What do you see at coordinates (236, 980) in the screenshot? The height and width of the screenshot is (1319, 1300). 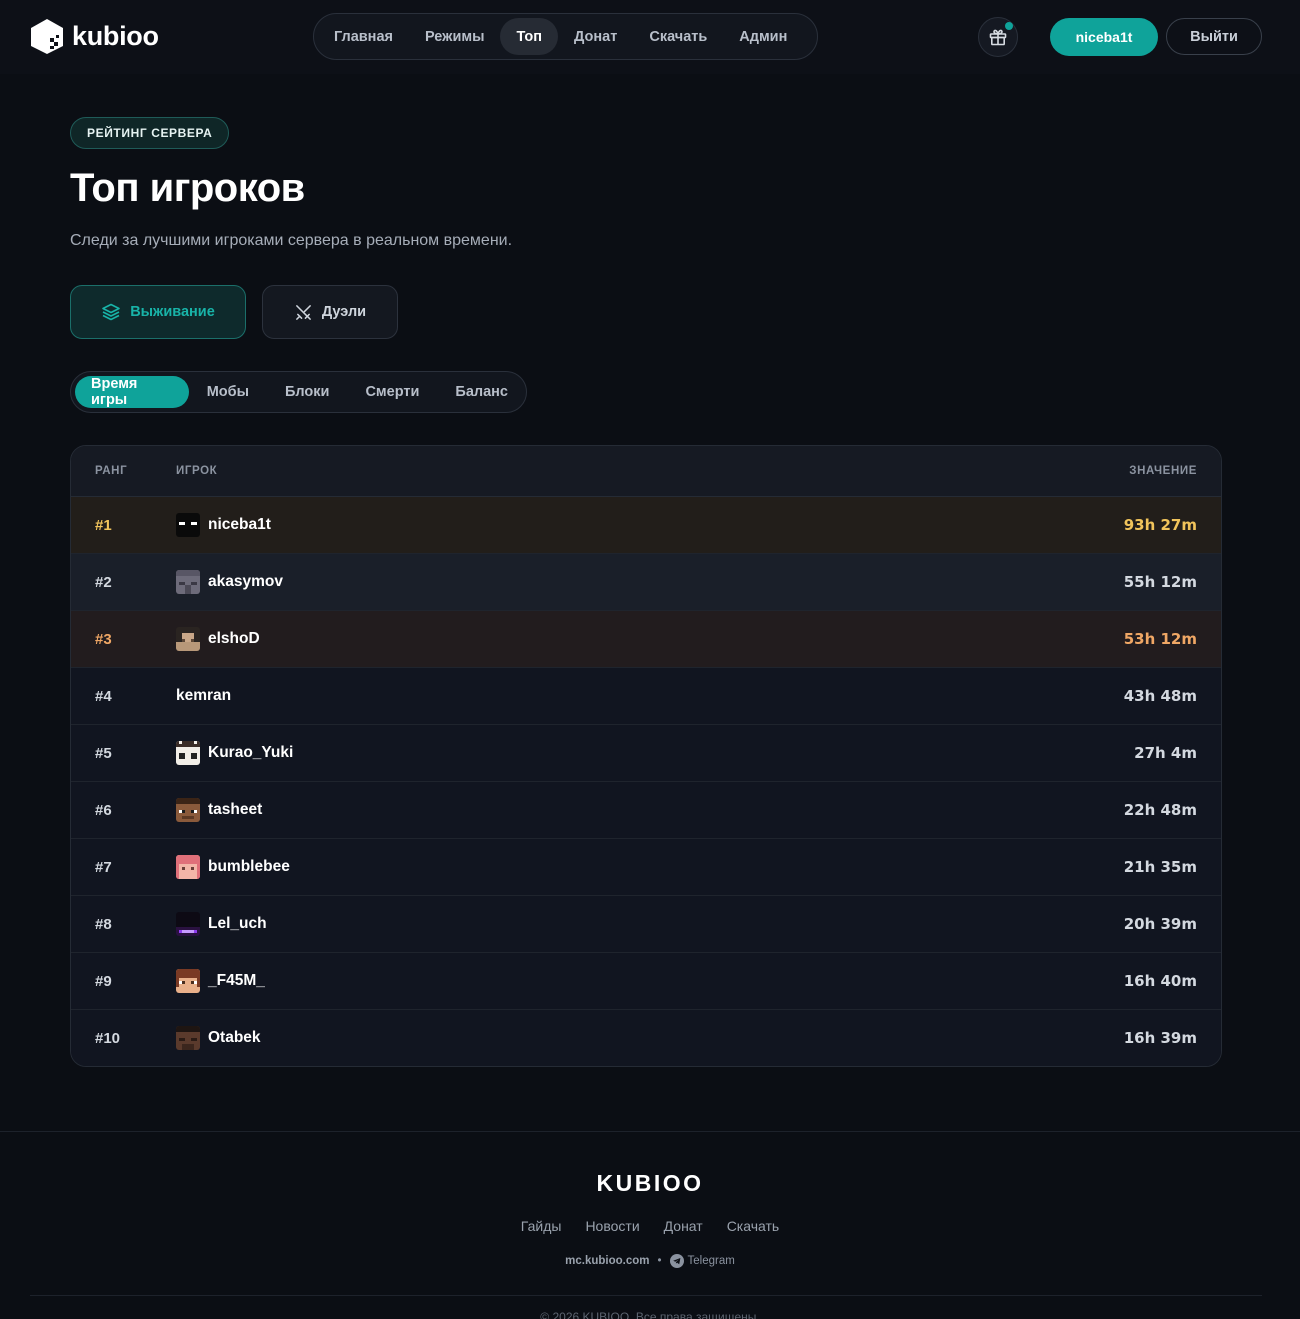 I see `player-name: _F45M_` at bounding box center [236, 980].